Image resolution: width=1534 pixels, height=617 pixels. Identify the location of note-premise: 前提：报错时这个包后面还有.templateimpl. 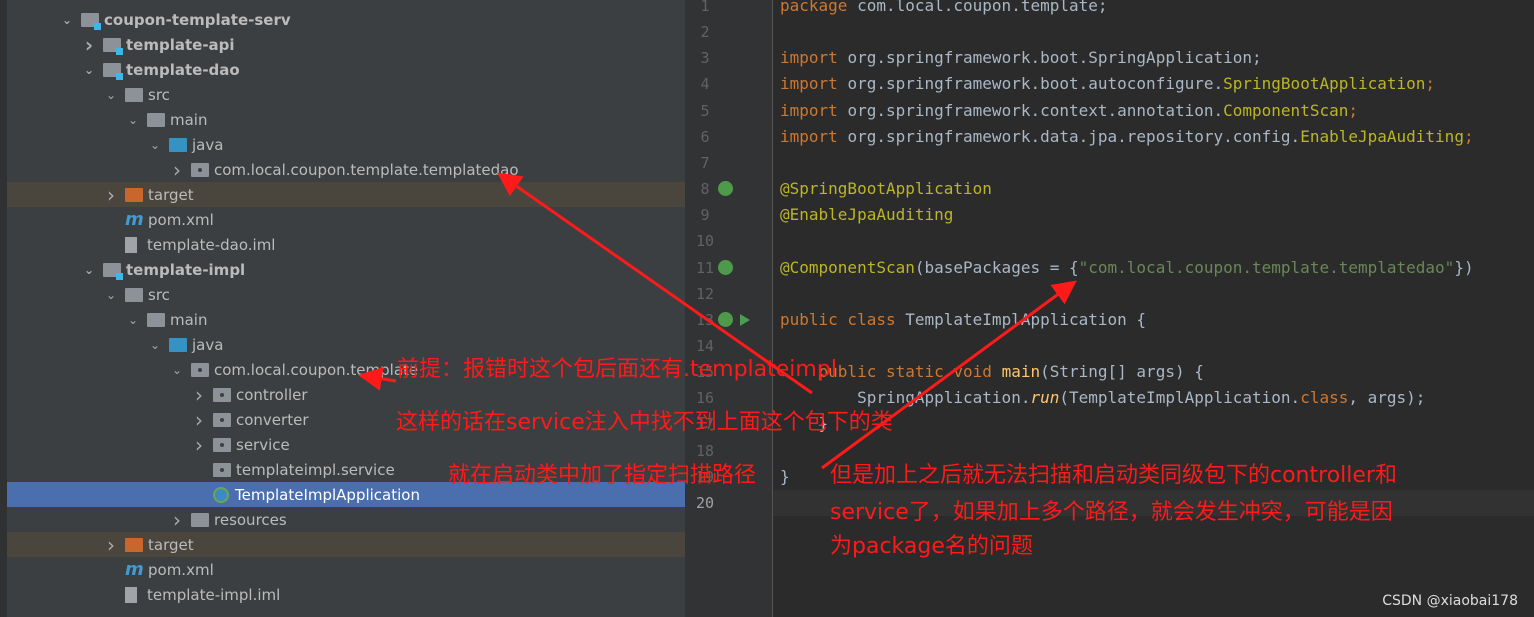
(617, 369).